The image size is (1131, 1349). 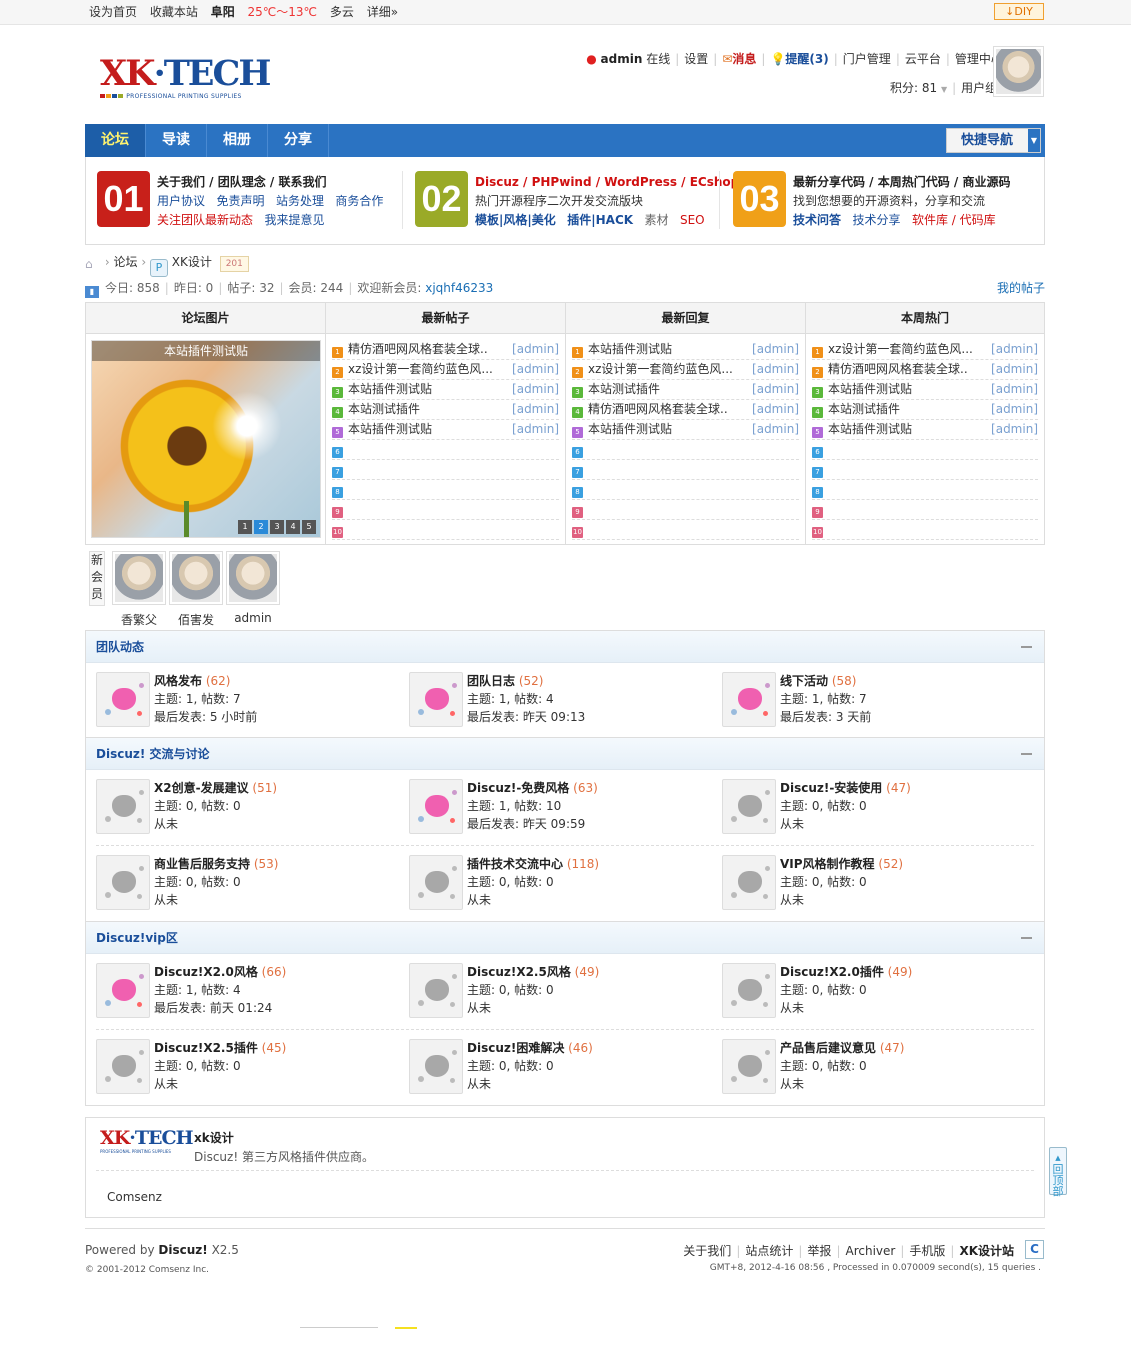 What do you see at coordinates (147, 1145) in the screenshot?
I see `footer-logo: XK·TECH PROFESSIONAL PRINTING SUPPLIES` at bounding box center [147, 1145].